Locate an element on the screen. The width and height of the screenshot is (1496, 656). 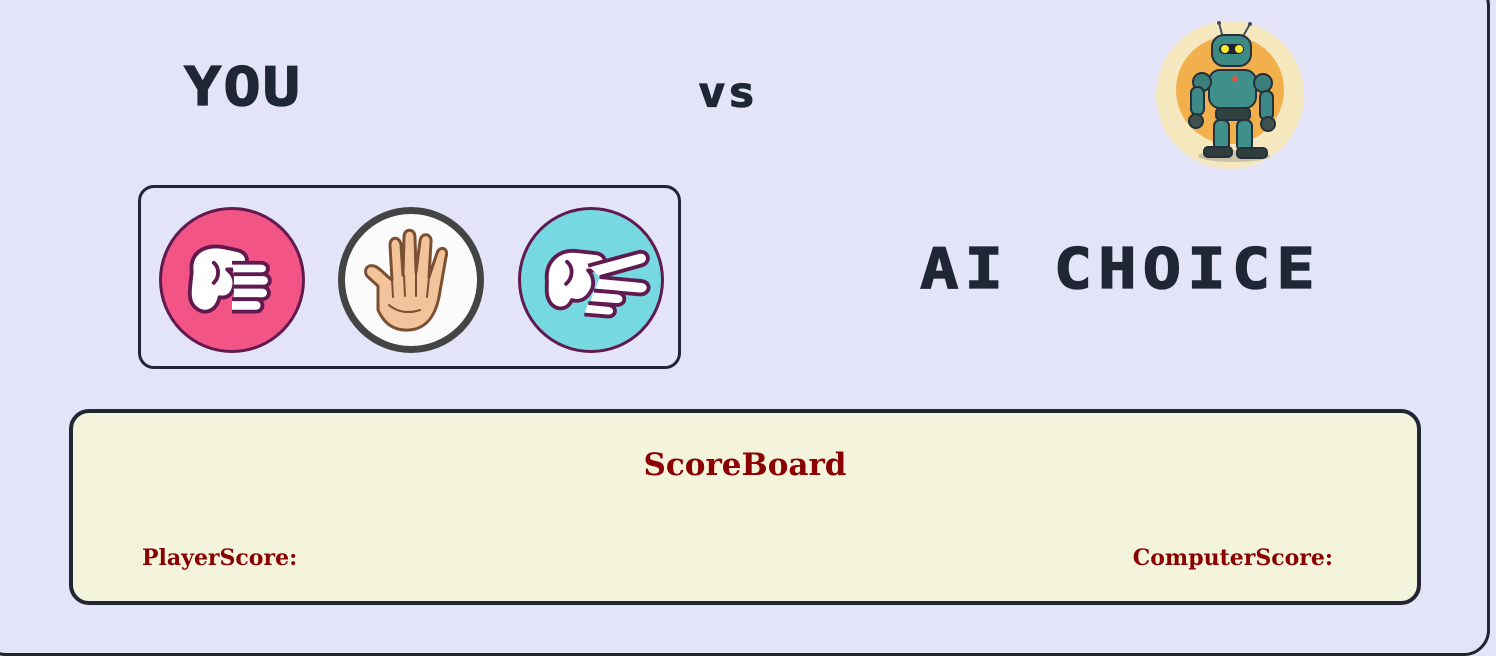
robot-avatar-graphic is located at coordinates (1230, 95).